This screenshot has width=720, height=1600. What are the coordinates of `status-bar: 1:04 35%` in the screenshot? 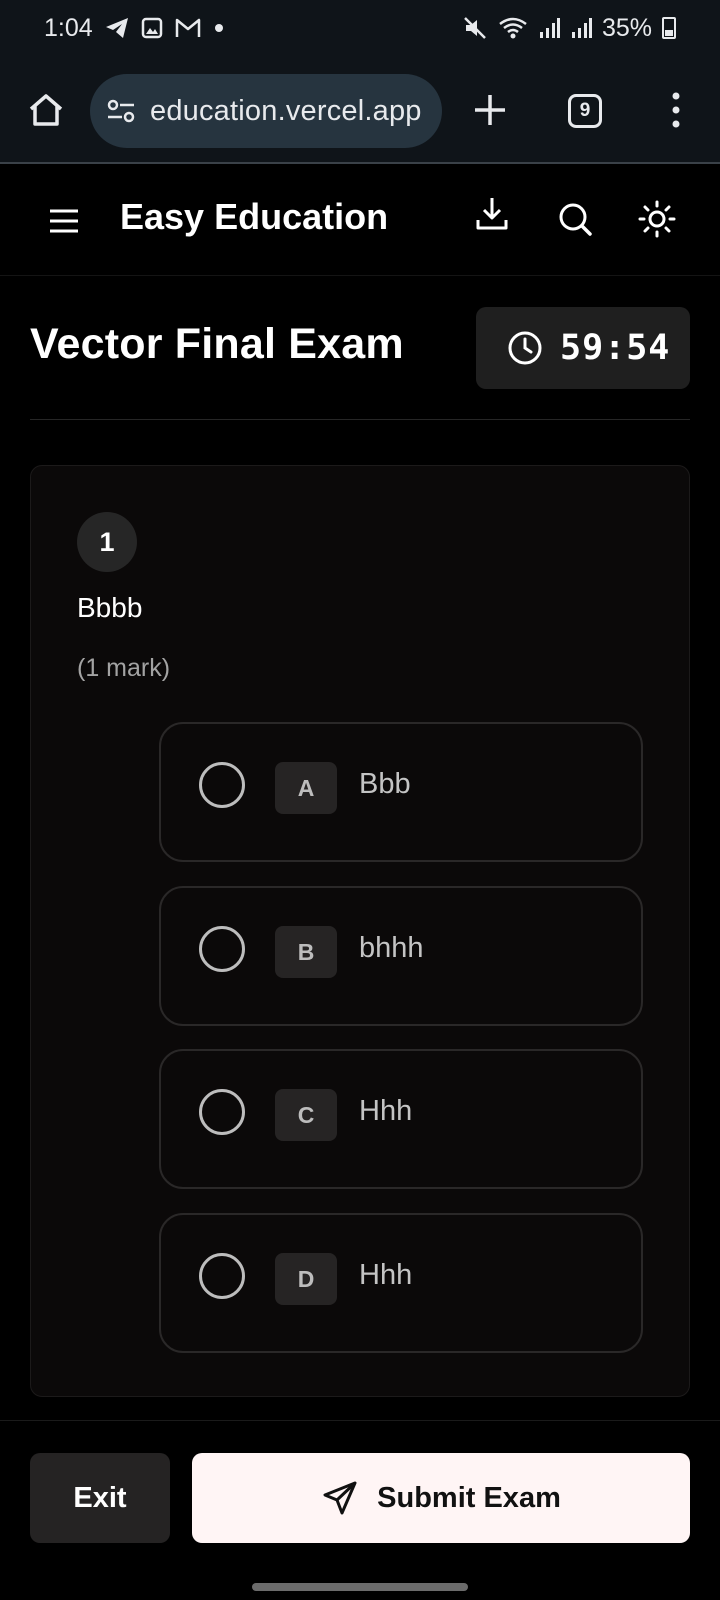 It's located at (360, 28).